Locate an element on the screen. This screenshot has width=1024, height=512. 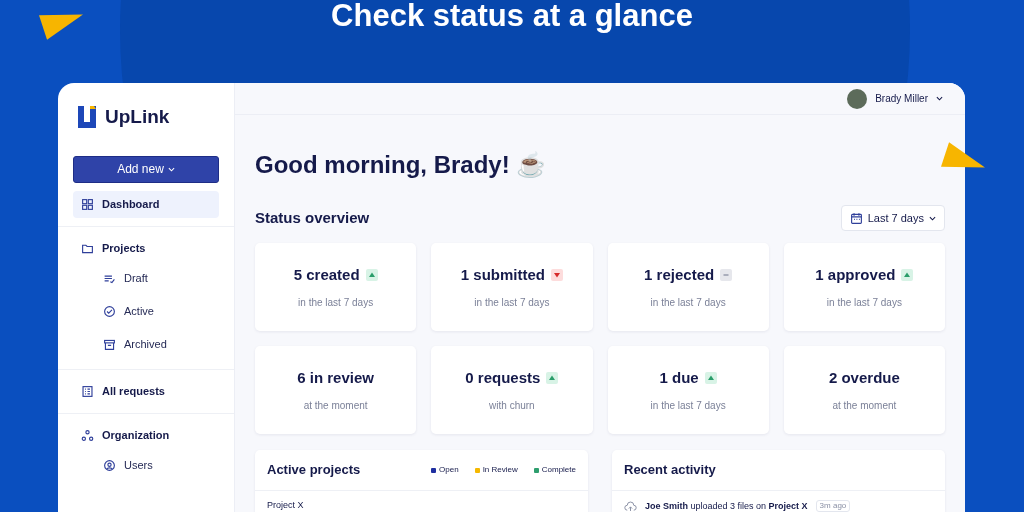
stat-value: 5 created is located at coordinates (326, 274).